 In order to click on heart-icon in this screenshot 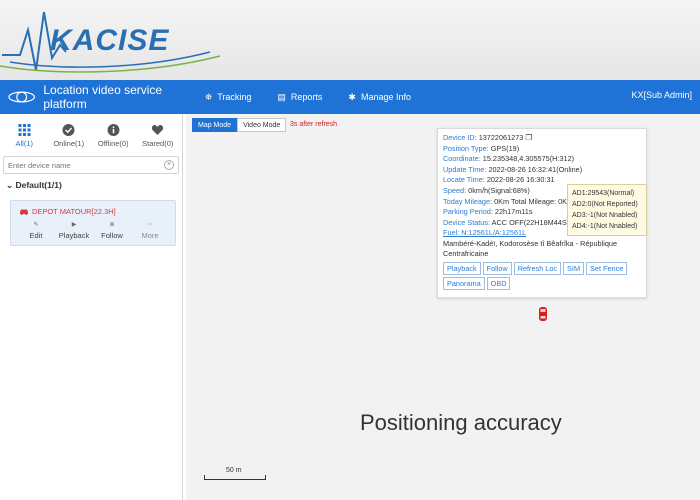, I will do `click(158, 129)`.